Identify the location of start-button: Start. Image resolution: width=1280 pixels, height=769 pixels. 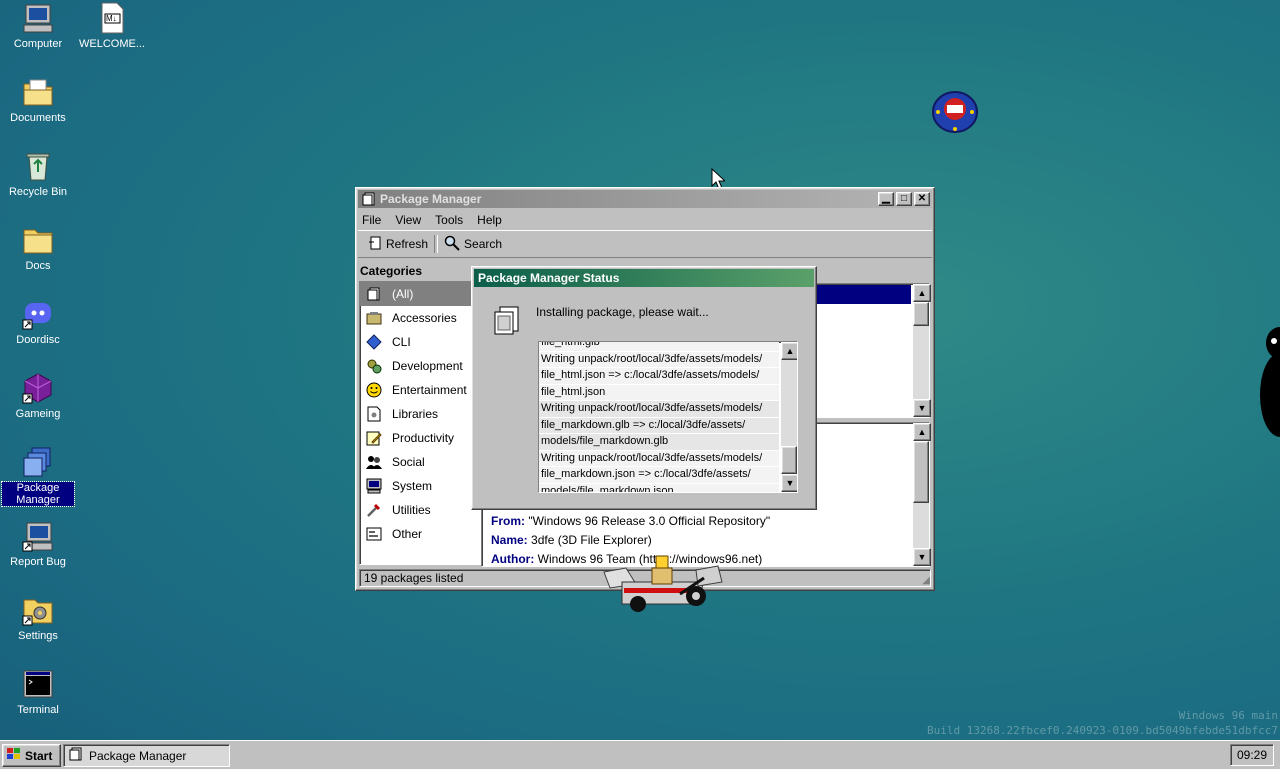
(31, 755).